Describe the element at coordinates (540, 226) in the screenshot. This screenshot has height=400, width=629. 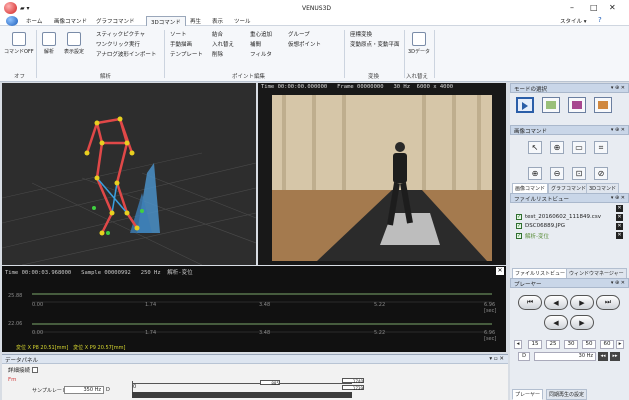
I see `file-item: ✓ DSC06889.JPG` at that location.